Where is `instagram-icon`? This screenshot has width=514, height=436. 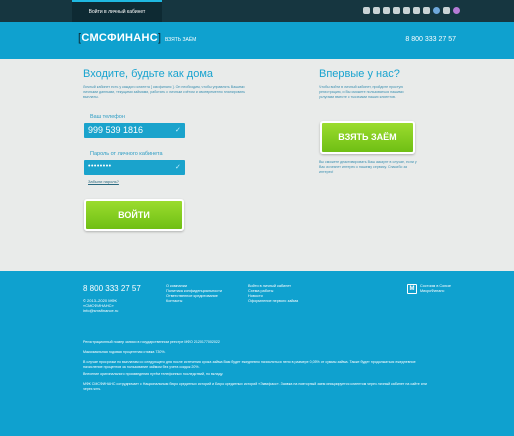 instagram-icon is located at coordinates (456, 10).